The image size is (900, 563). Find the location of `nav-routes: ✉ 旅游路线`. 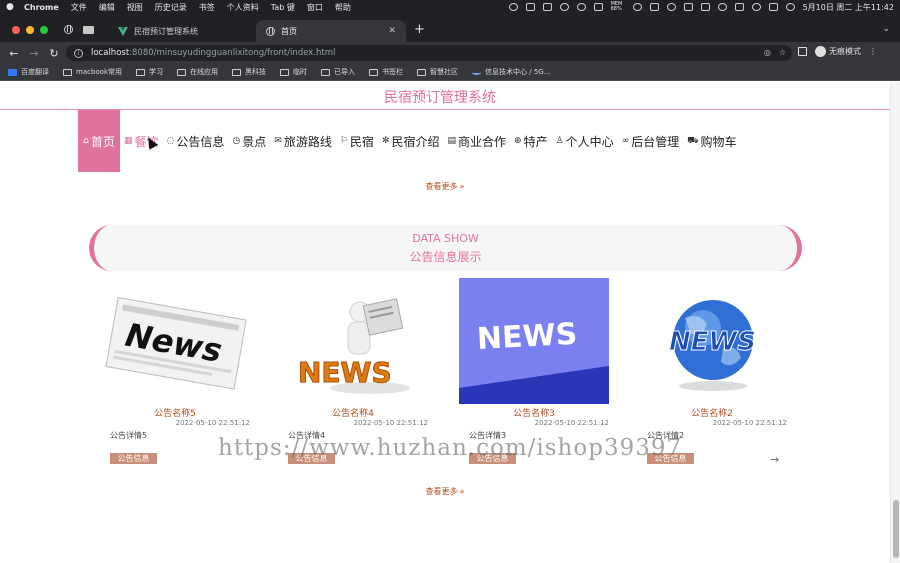

nav-routes: ✉ 旅游路线 is located at coordinates (303, 141).